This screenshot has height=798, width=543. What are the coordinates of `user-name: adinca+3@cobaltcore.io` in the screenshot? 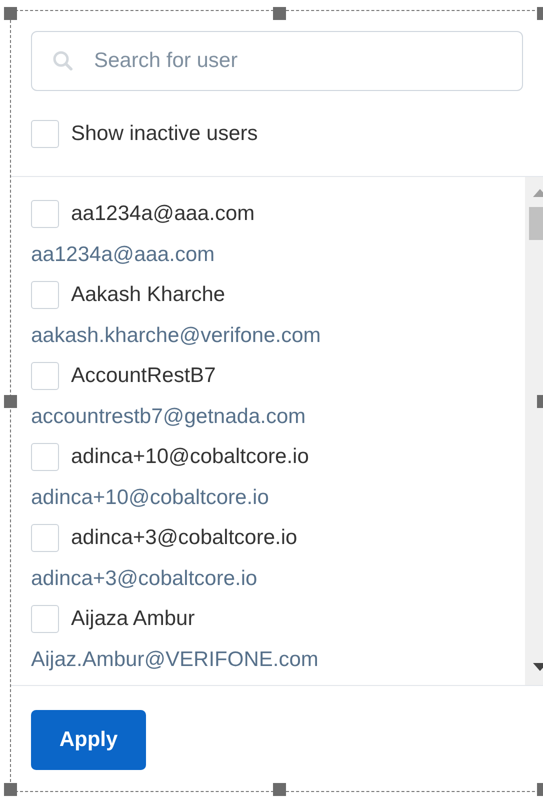 It's located at (184, 538).